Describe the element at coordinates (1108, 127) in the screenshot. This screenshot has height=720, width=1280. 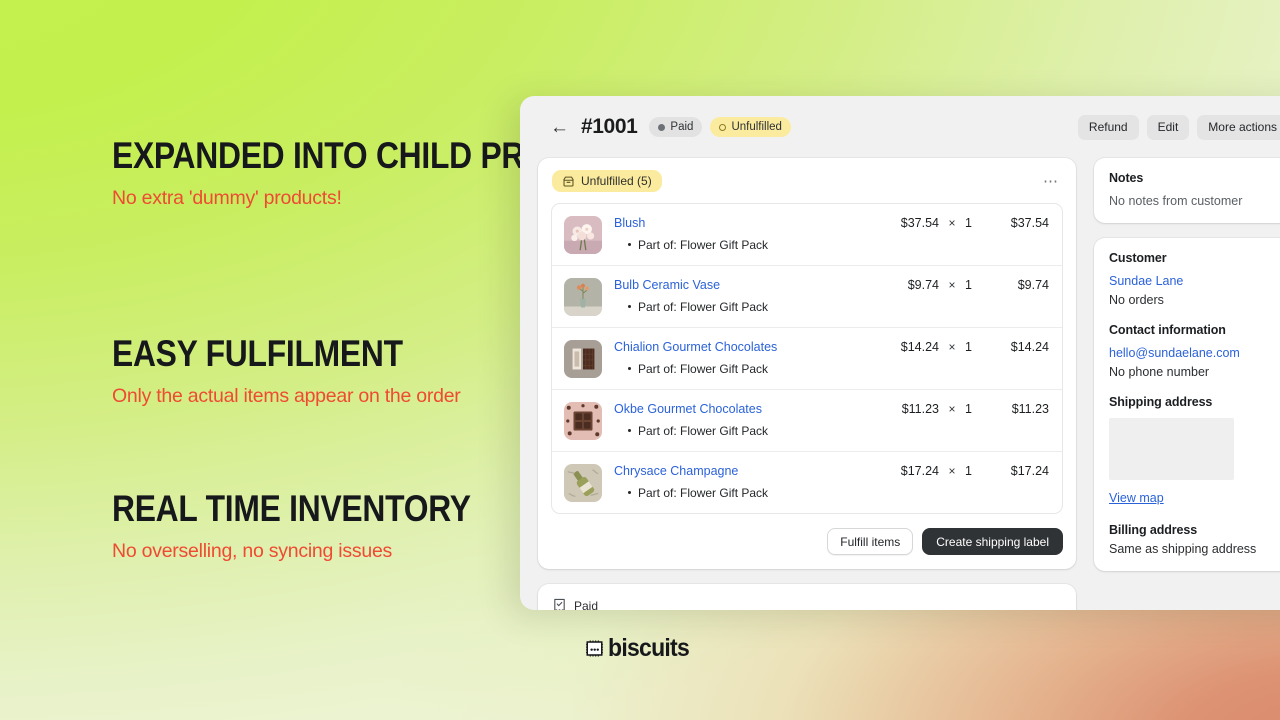
I see `refund-button: Refund` at that location.